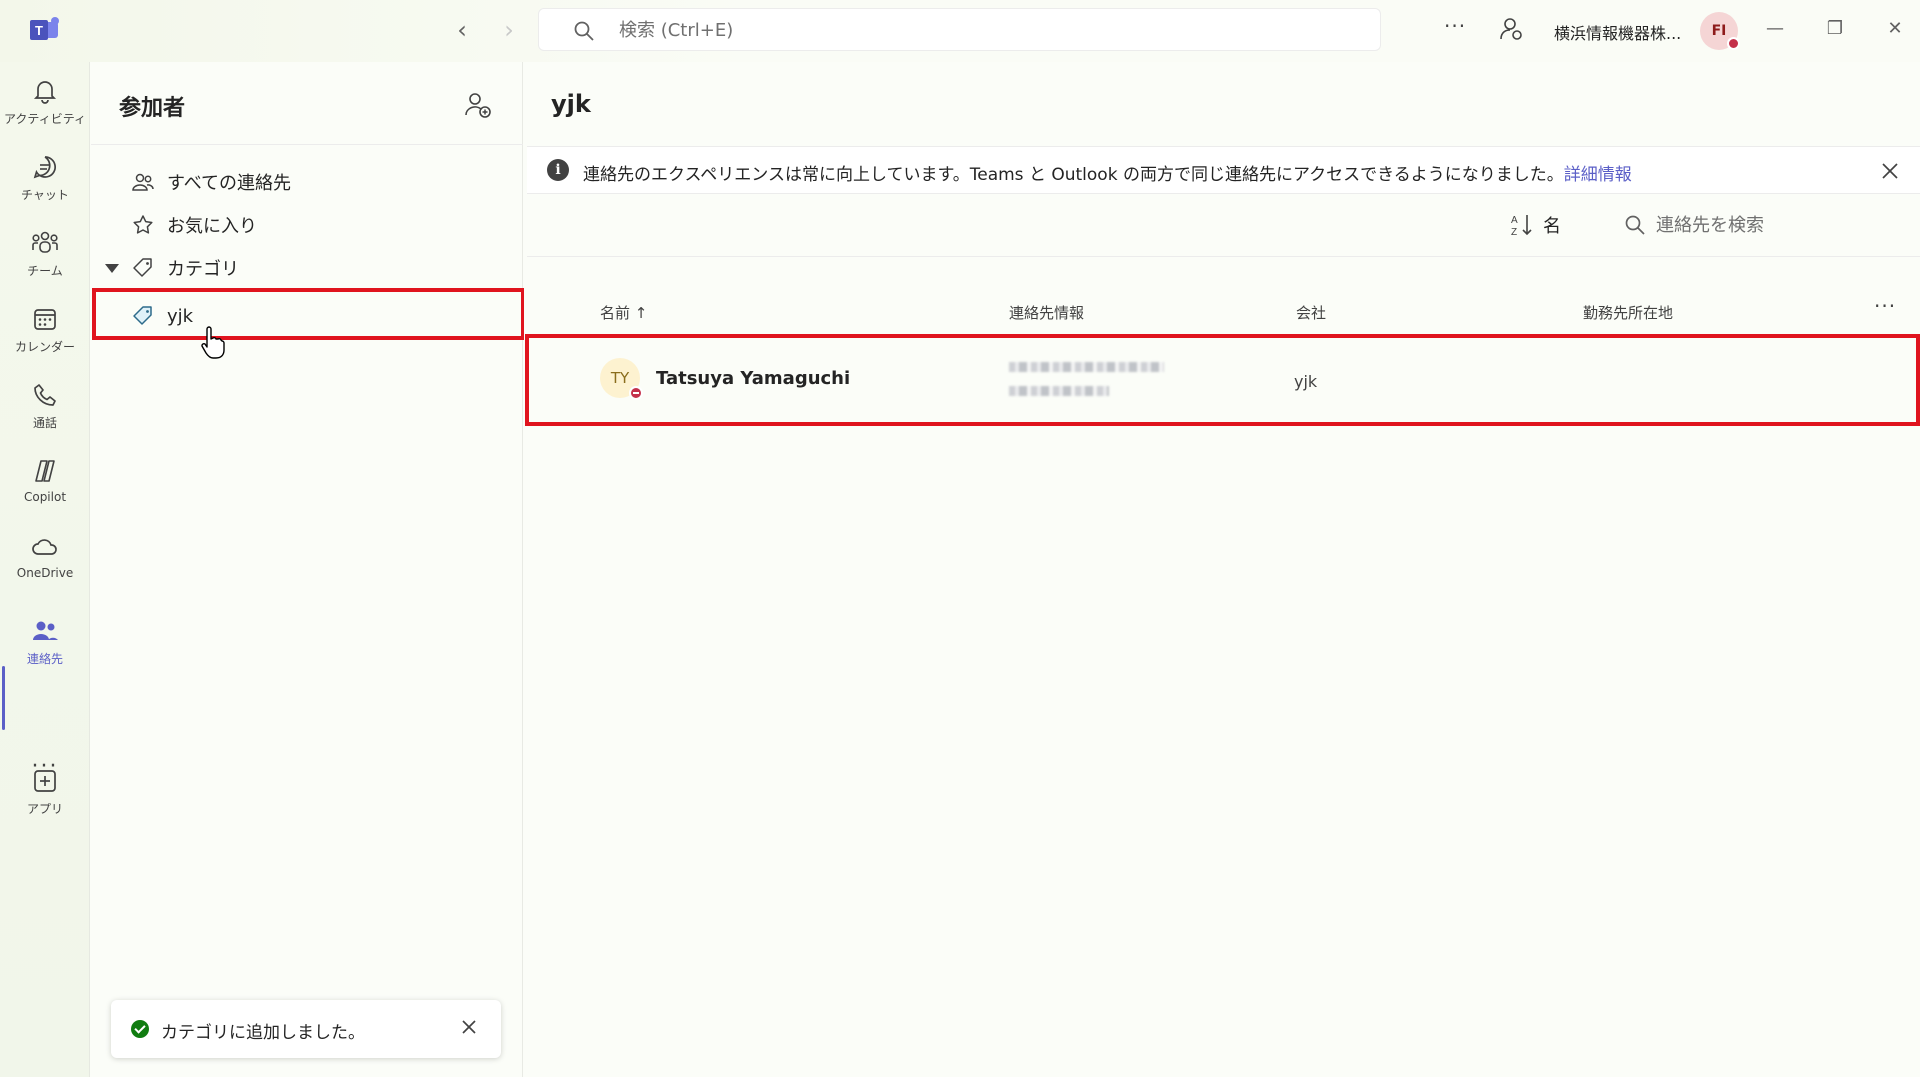  I want to click on nav-label: お気に入り, so click(212, 226).